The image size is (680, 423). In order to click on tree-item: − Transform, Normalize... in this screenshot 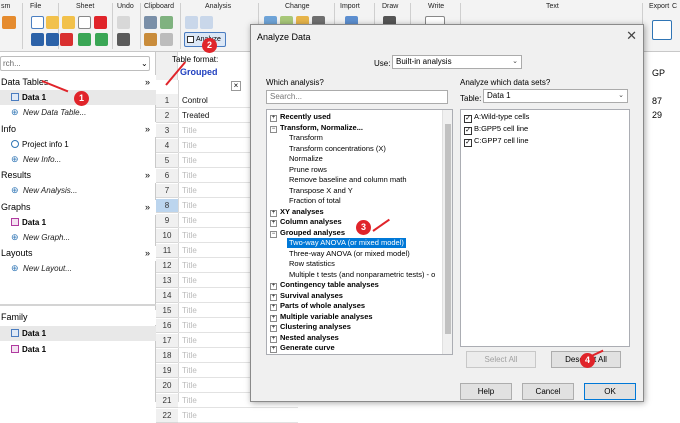, I will do `click(316, 128)`.